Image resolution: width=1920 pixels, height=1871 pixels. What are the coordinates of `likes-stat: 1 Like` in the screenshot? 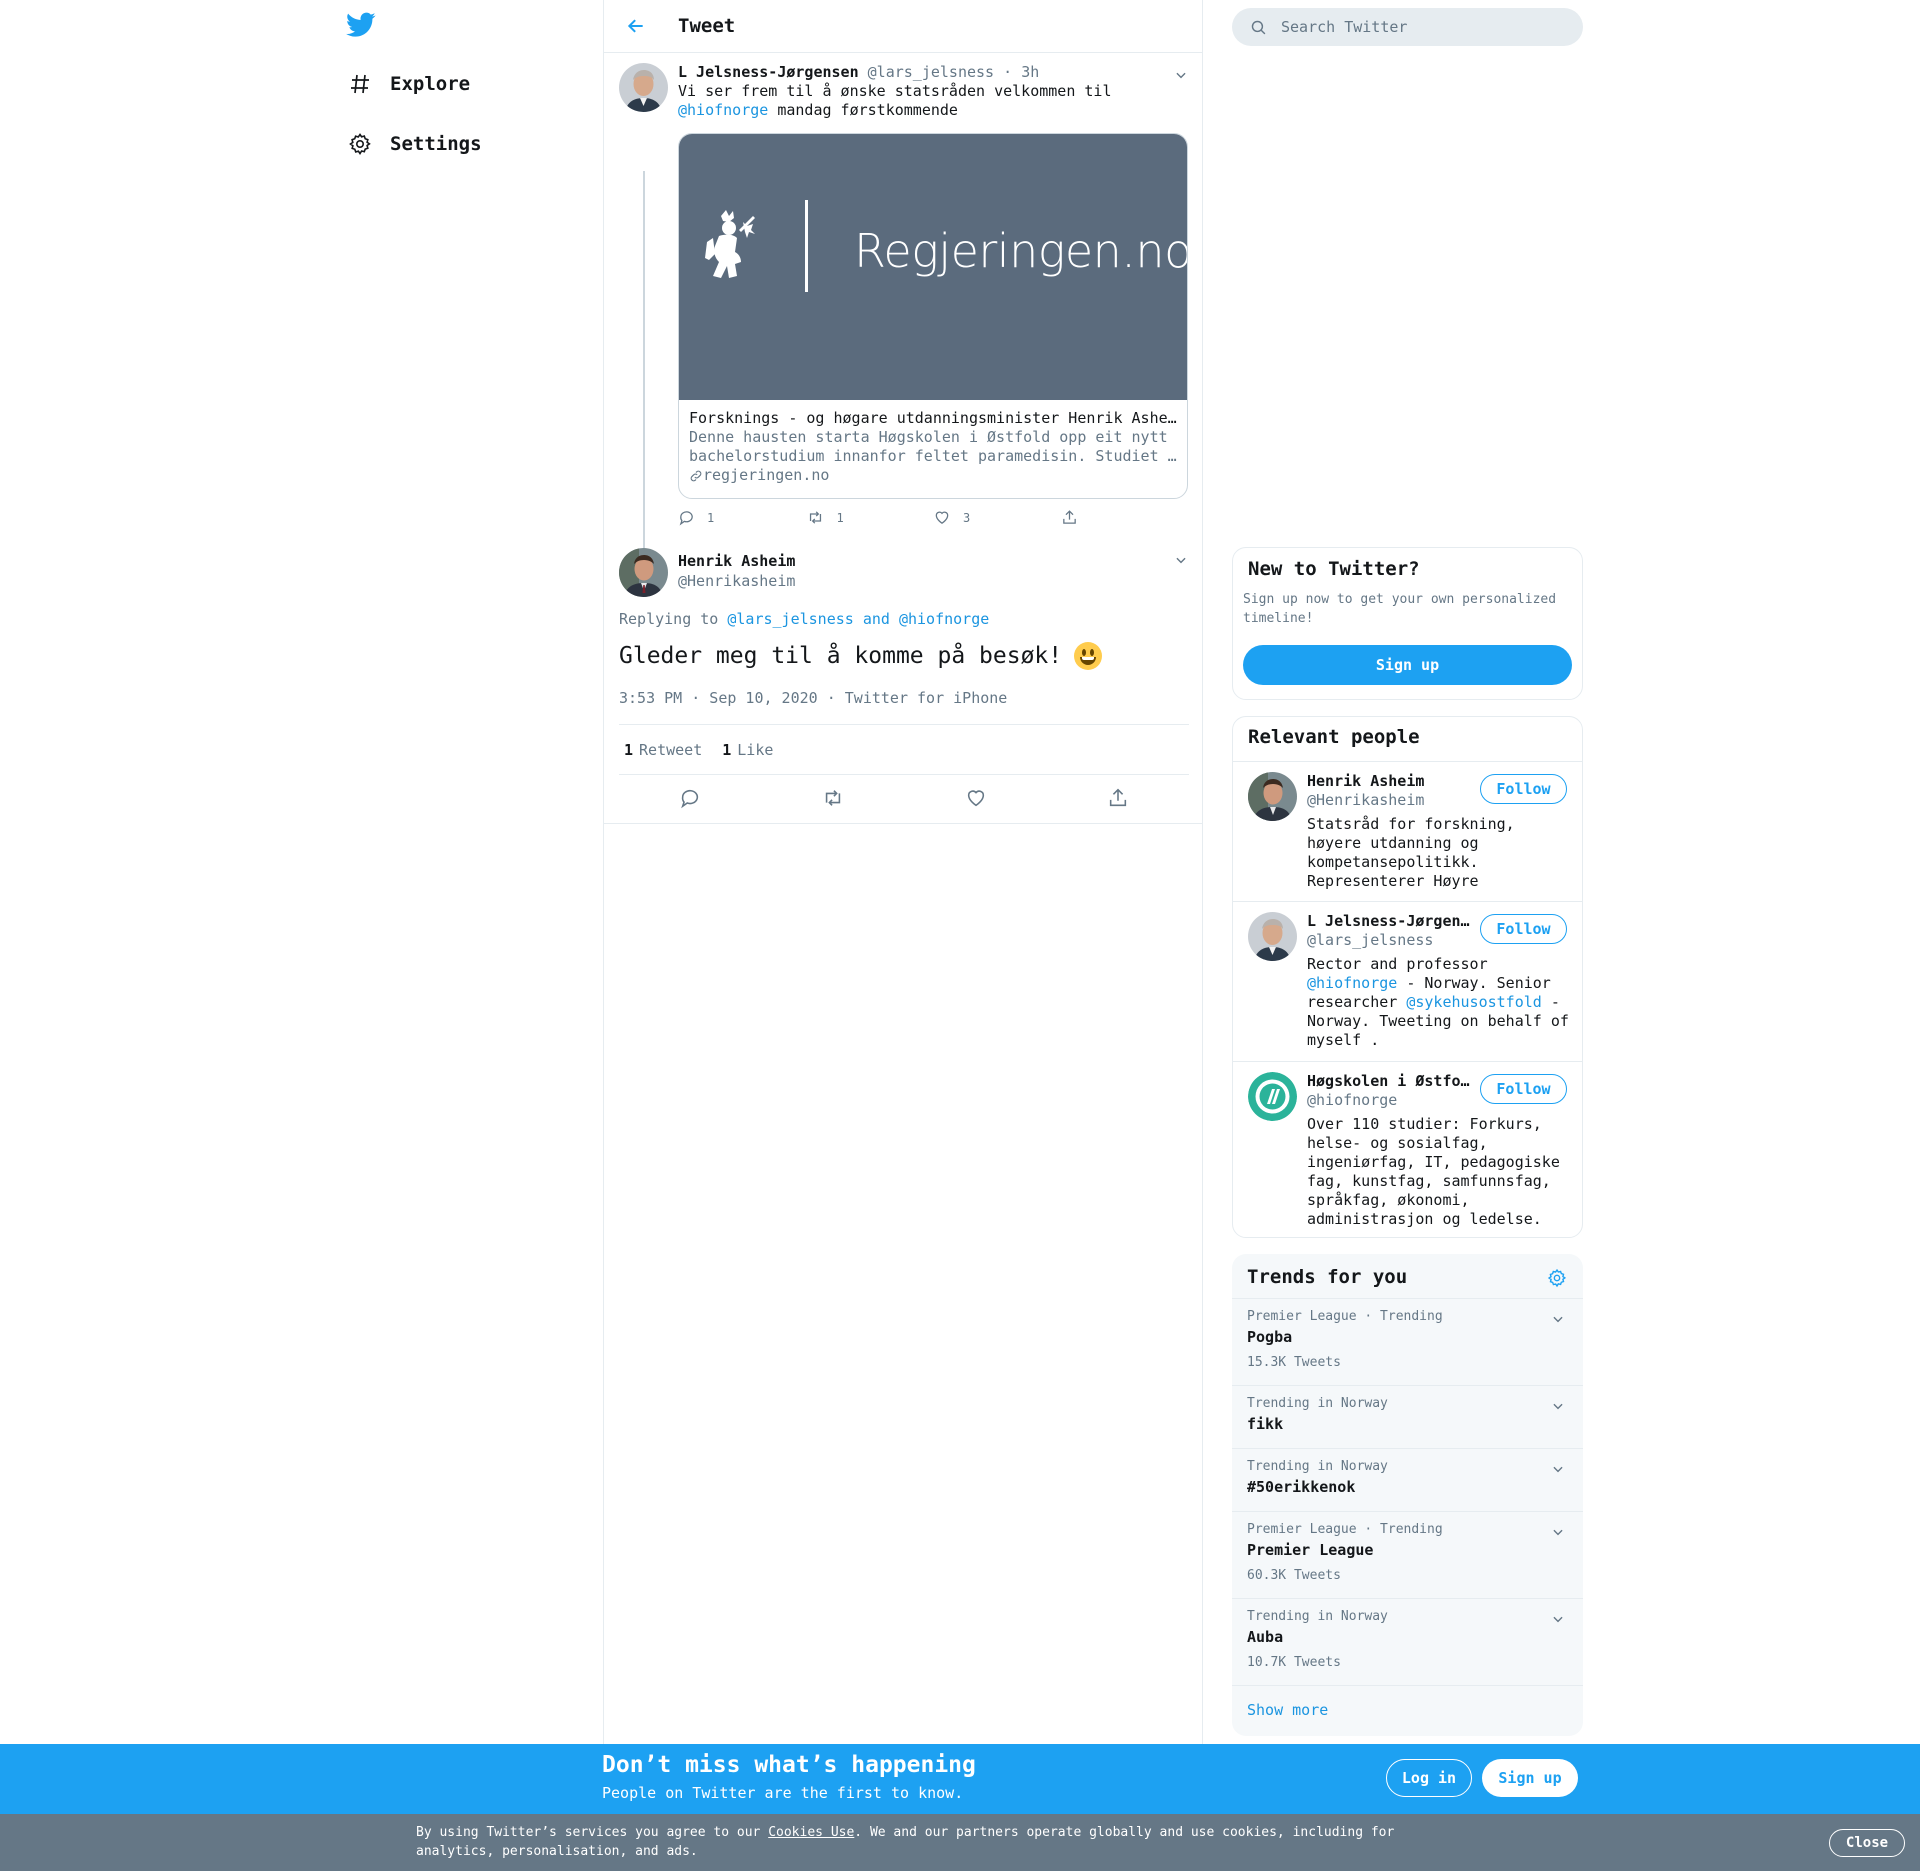 It's located at (747, 750).